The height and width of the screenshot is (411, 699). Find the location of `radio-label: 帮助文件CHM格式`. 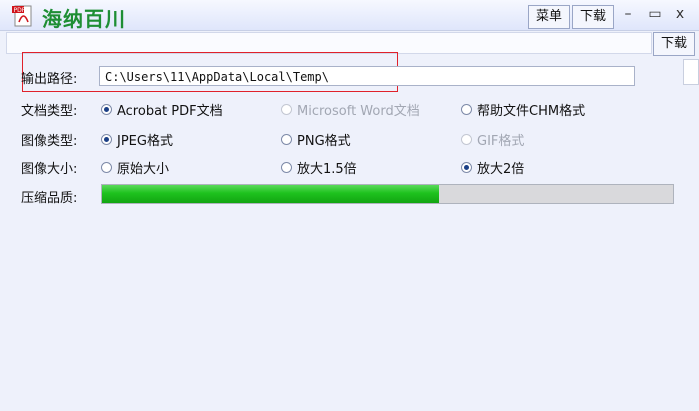

radio-label: 帮助文件CHM格式 is located at coordinates (531, 111).